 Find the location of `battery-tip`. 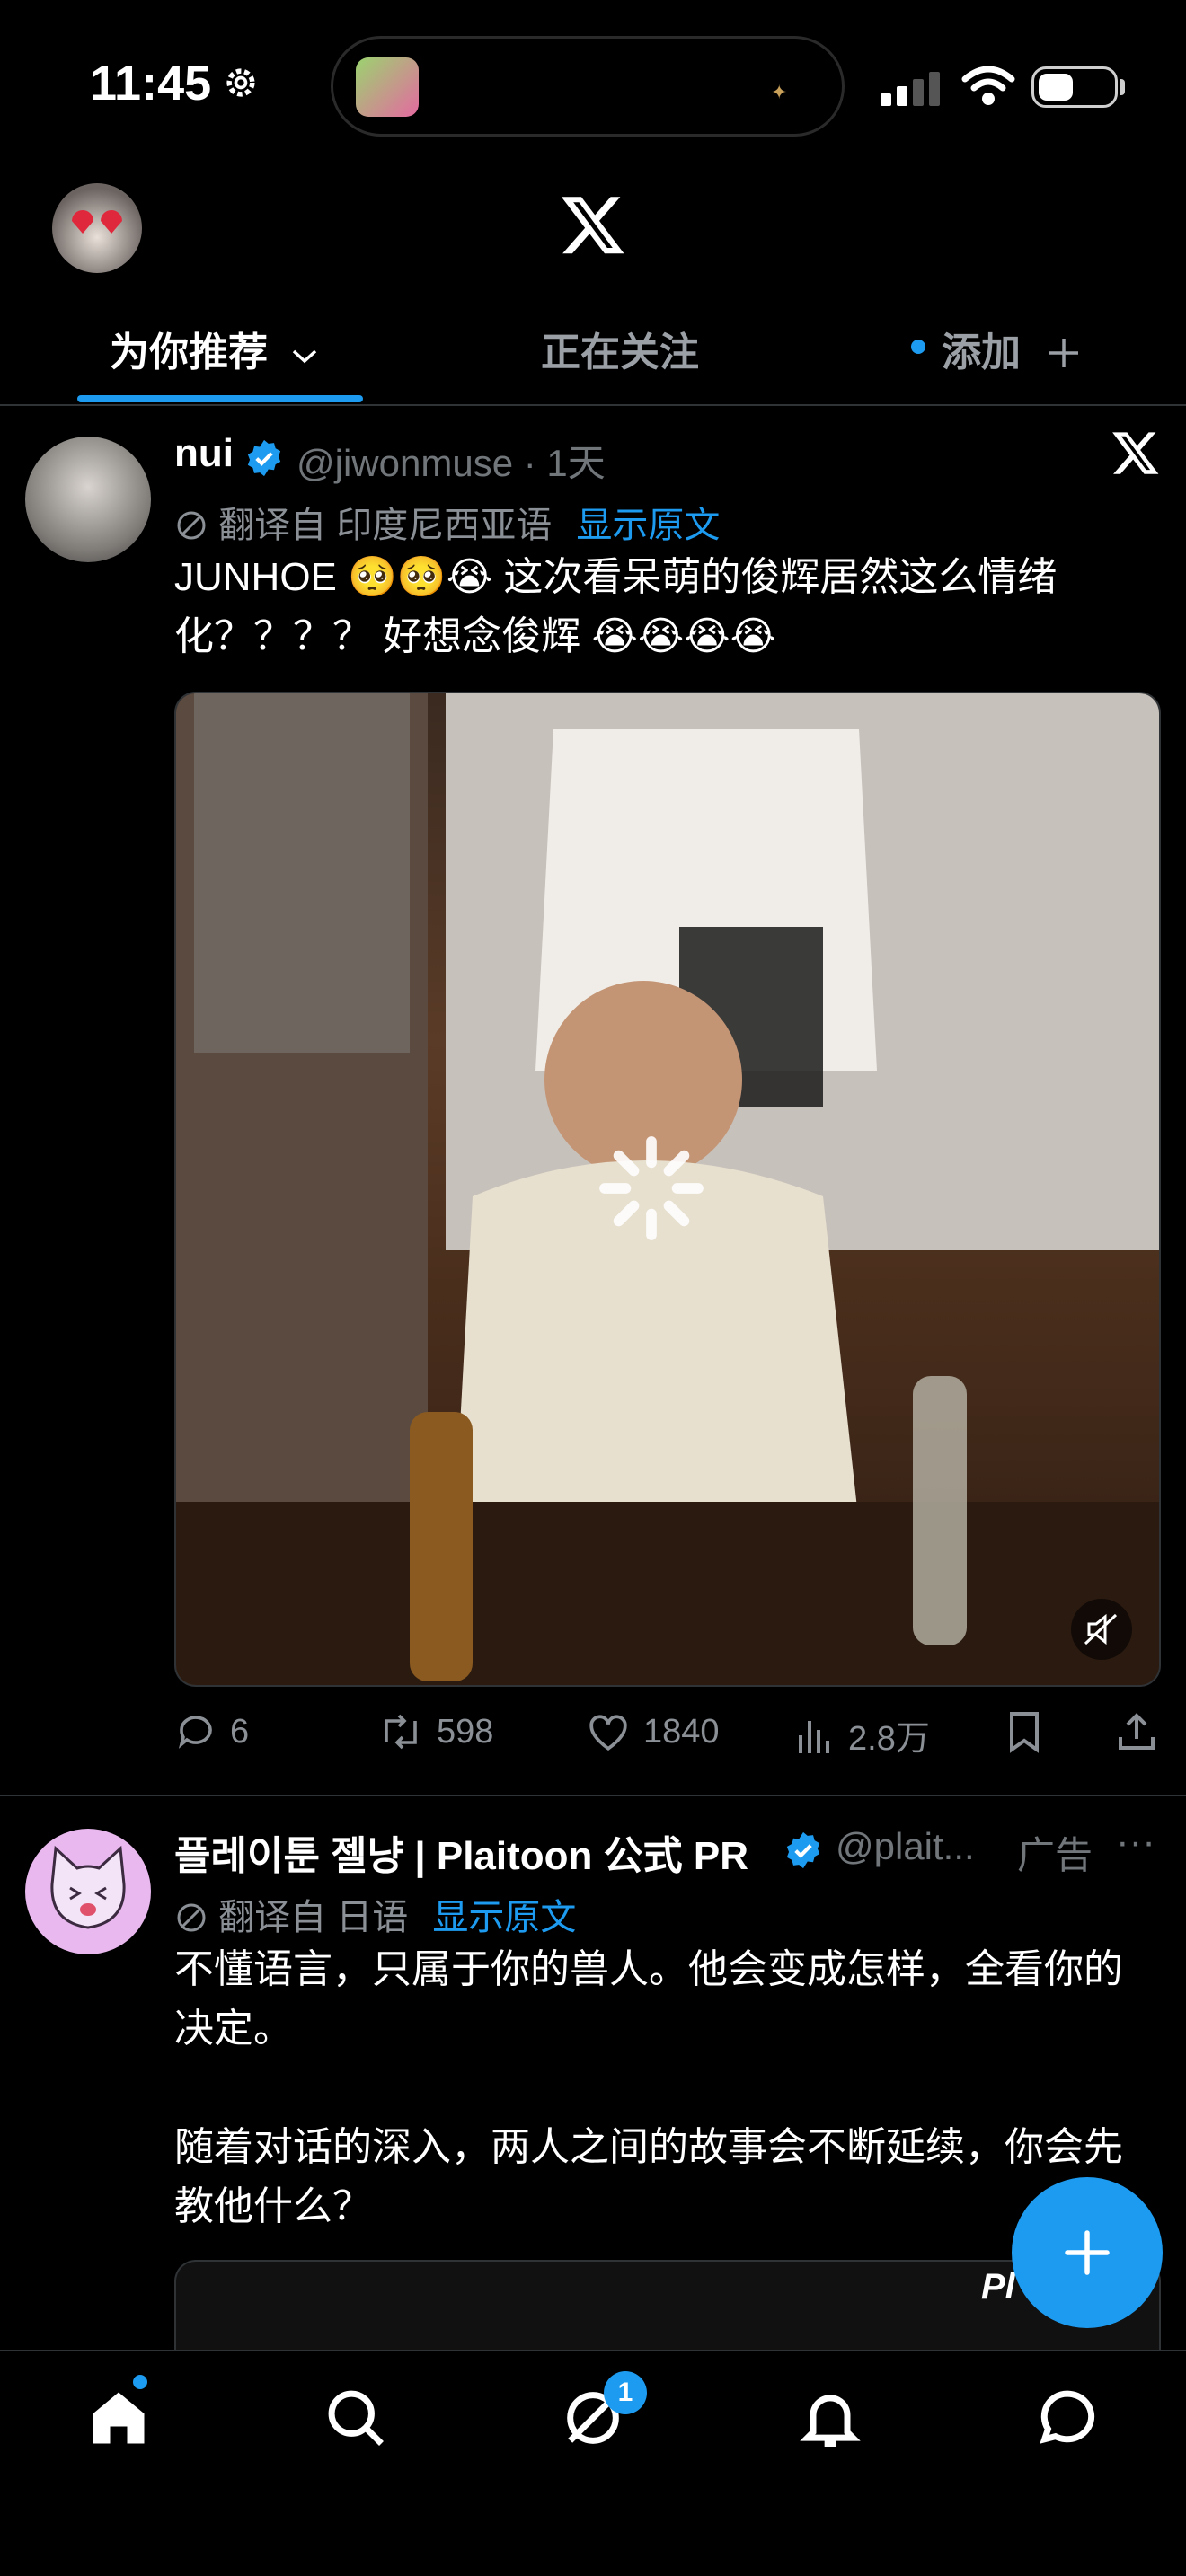

battery-tip is located at coordinates (1122, 87).